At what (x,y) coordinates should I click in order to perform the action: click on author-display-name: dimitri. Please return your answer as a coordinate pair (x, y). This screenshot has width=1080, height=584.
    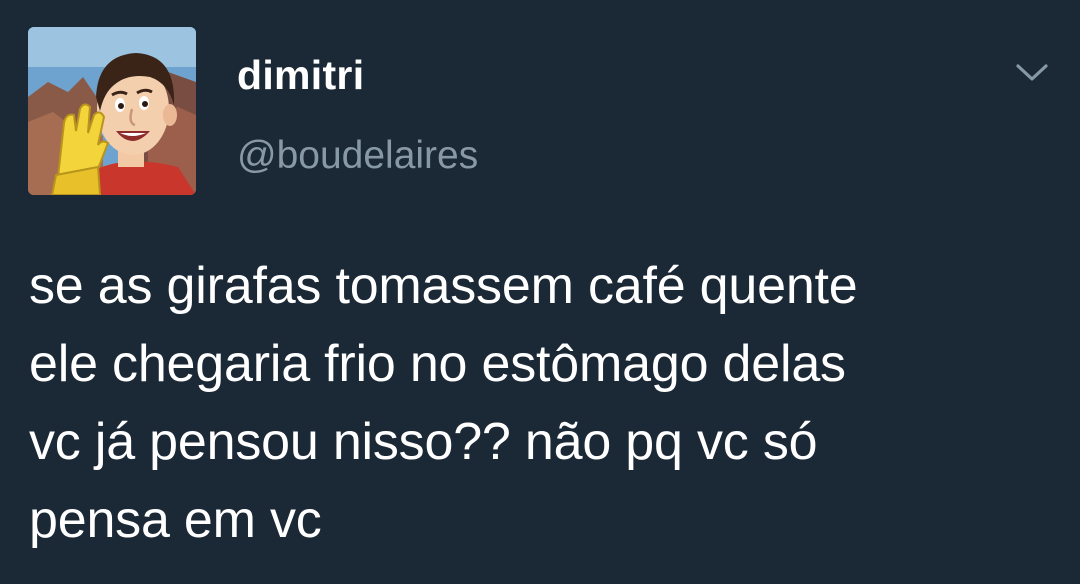
    Looking at the image, I should click on (300, 75).